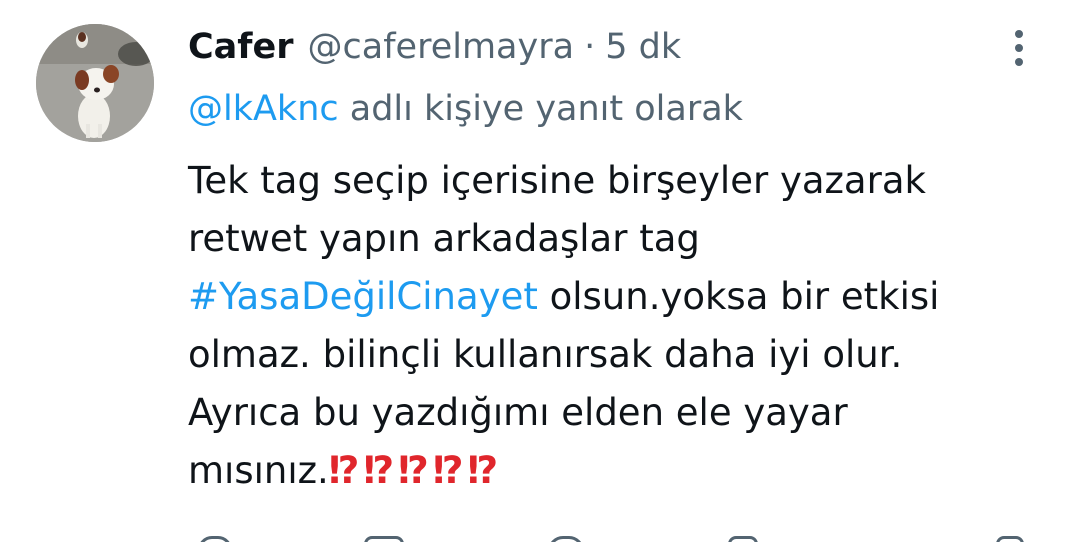 The height and width of the screenshot is (542, 1080). What do you see at coordinates (566, 539) in the screenshot?
I see `like-icon` at bounding box center [566, 539].